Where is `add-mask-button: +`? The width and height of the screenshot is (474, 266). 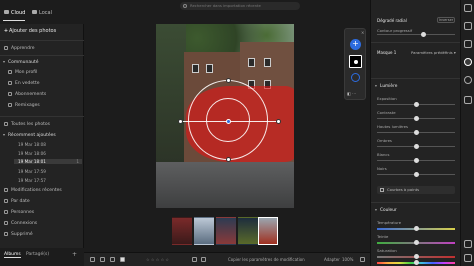
add-mask-button: + is located at coordinates (355, 44).